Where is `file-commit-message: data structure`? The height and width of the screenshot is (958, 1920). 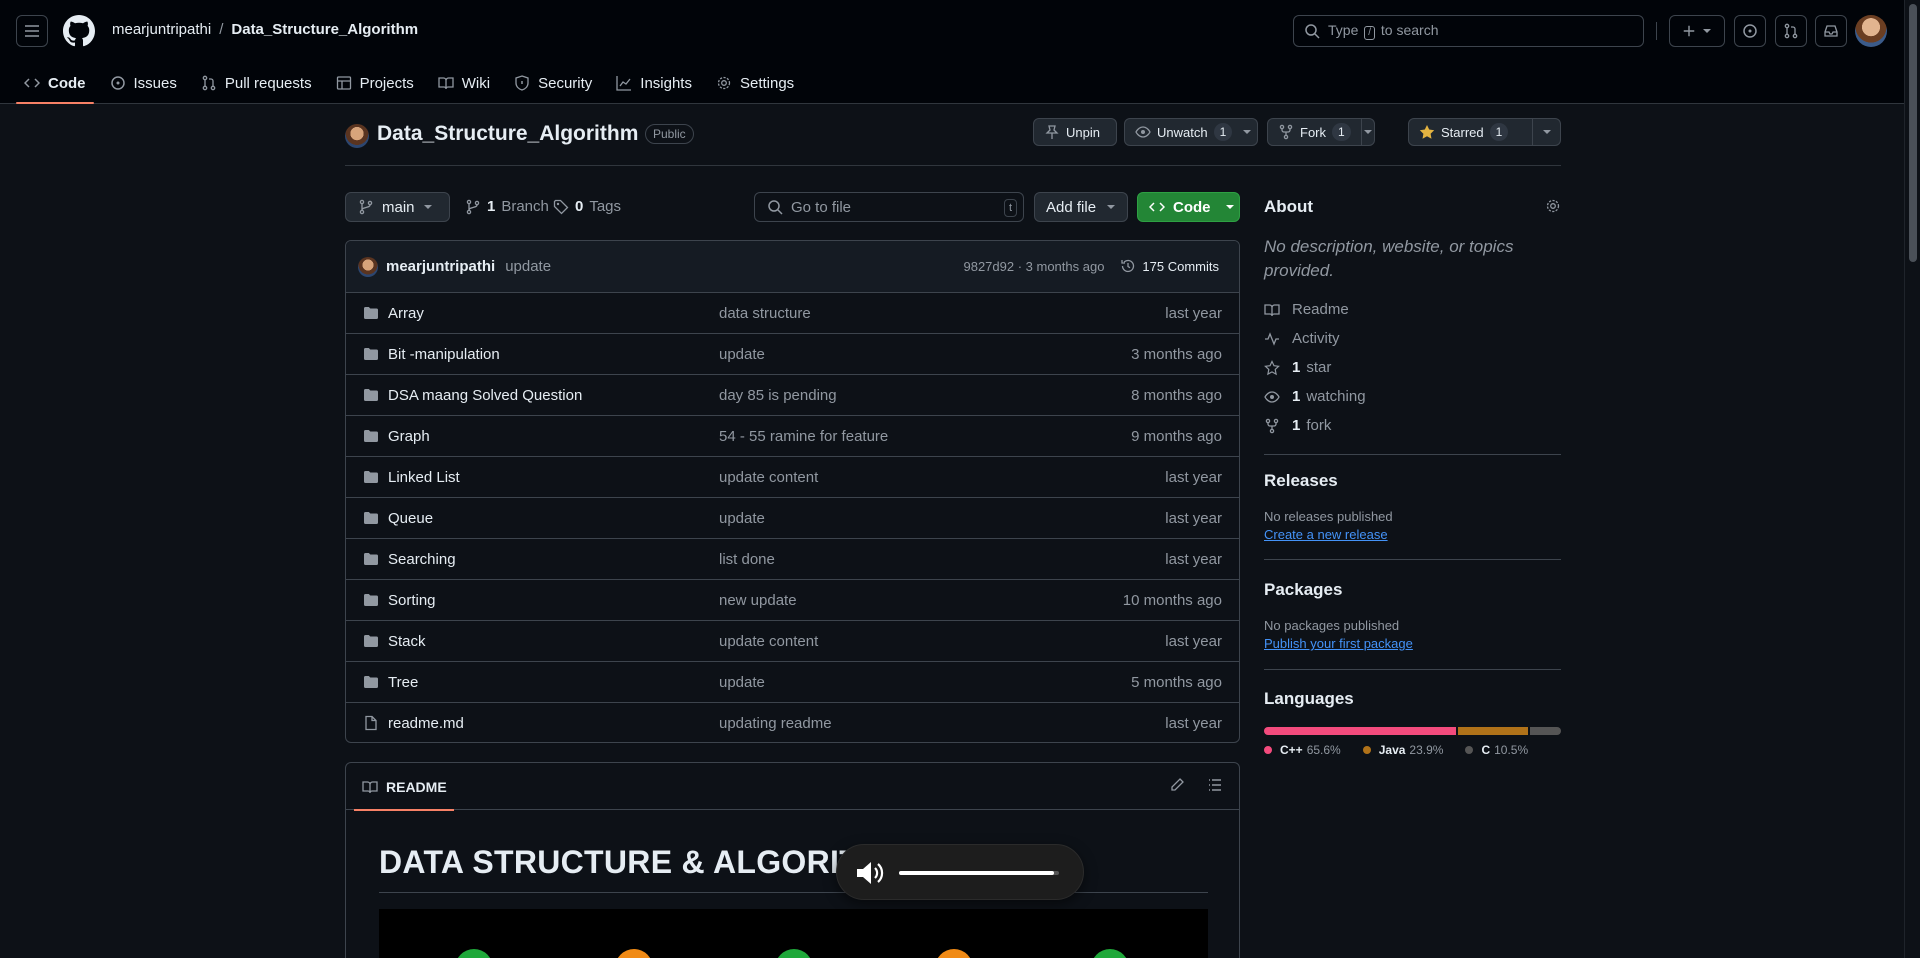
file-commit-message: data structure is located at coordinates (765, 313).